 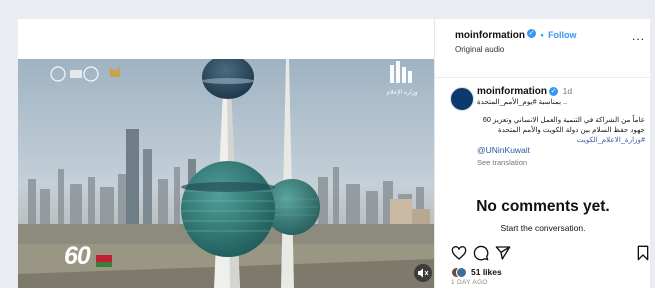 What do you see at coordinates (490, 35) in the screenshot?
I see `header-username: moinformation` at bounding box center [490, 35].